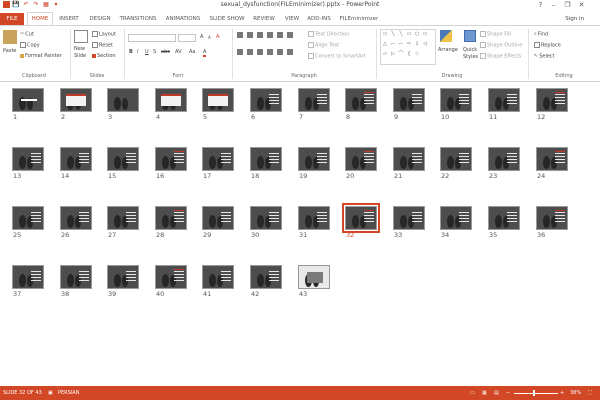 This screenshot has width=600, height=400. What do you see at coordinates (448, 50) in the screenshot?
I see `arrange-button: Arrange` at bounding box center [448, 50].